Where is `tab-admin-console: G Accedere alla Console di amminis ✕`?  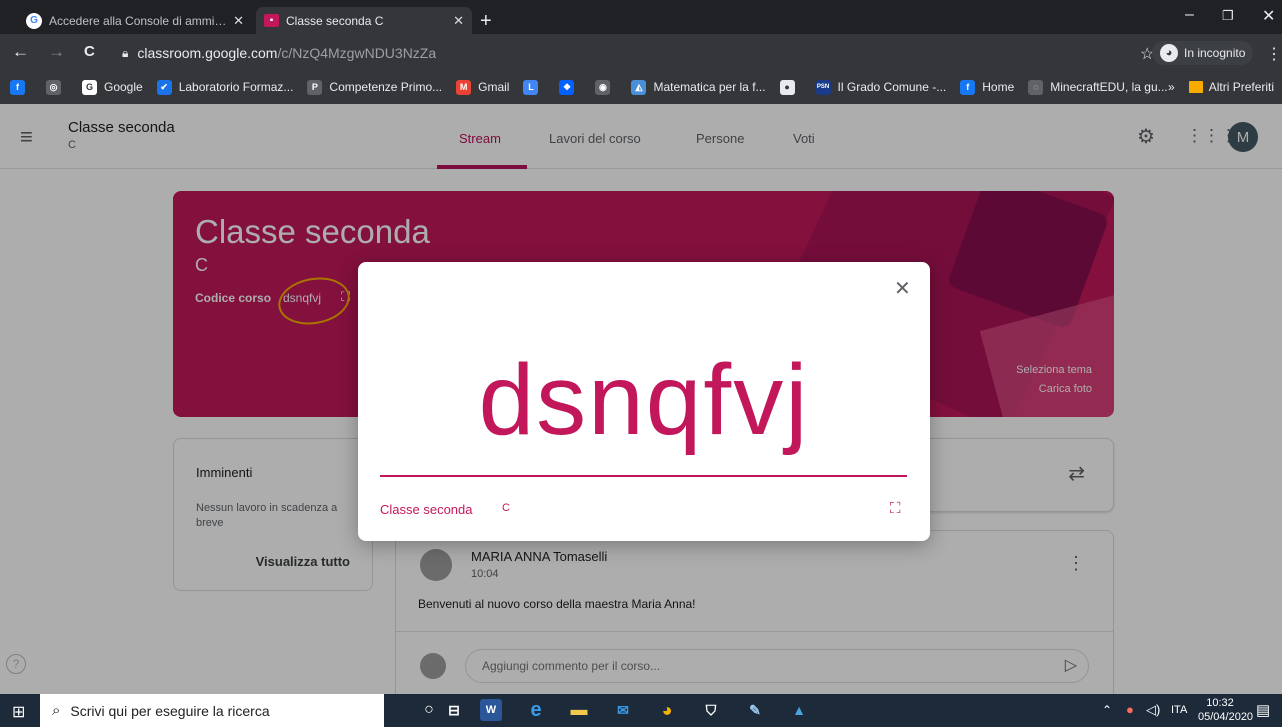
tab-admin-console: G Accedere alla Console di amminis ✕ is located at coordinates (135, 20).